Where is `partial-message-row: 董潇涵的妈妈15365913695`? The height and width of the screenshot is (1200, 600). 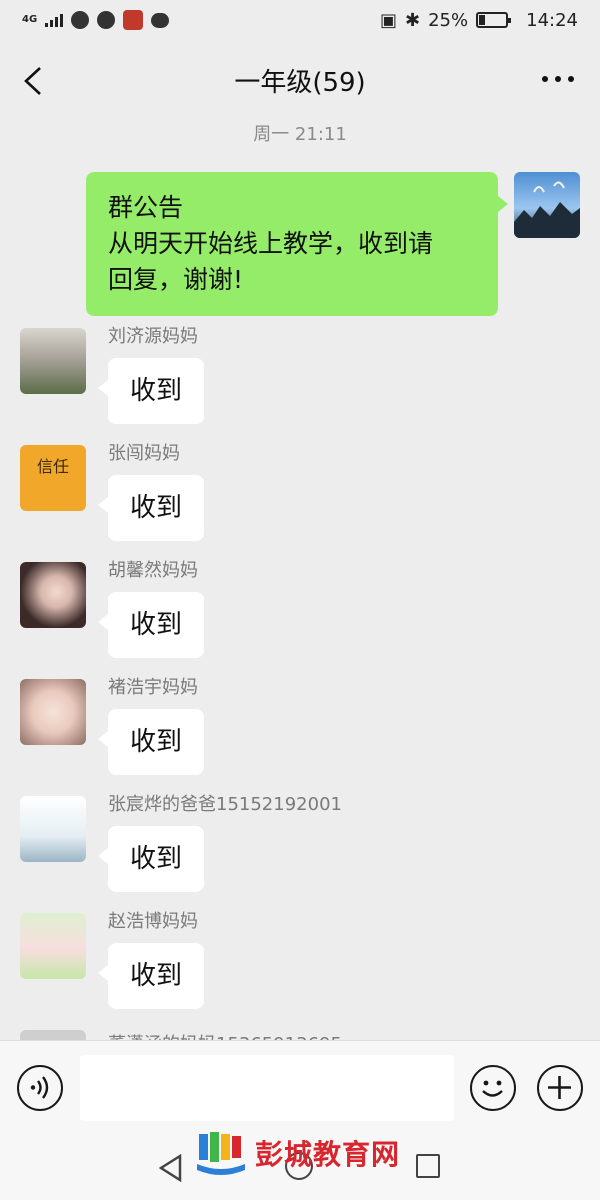 partial-message-row: 董潇涵的妈妈15365913695 is located at coordinates (300, 1035).